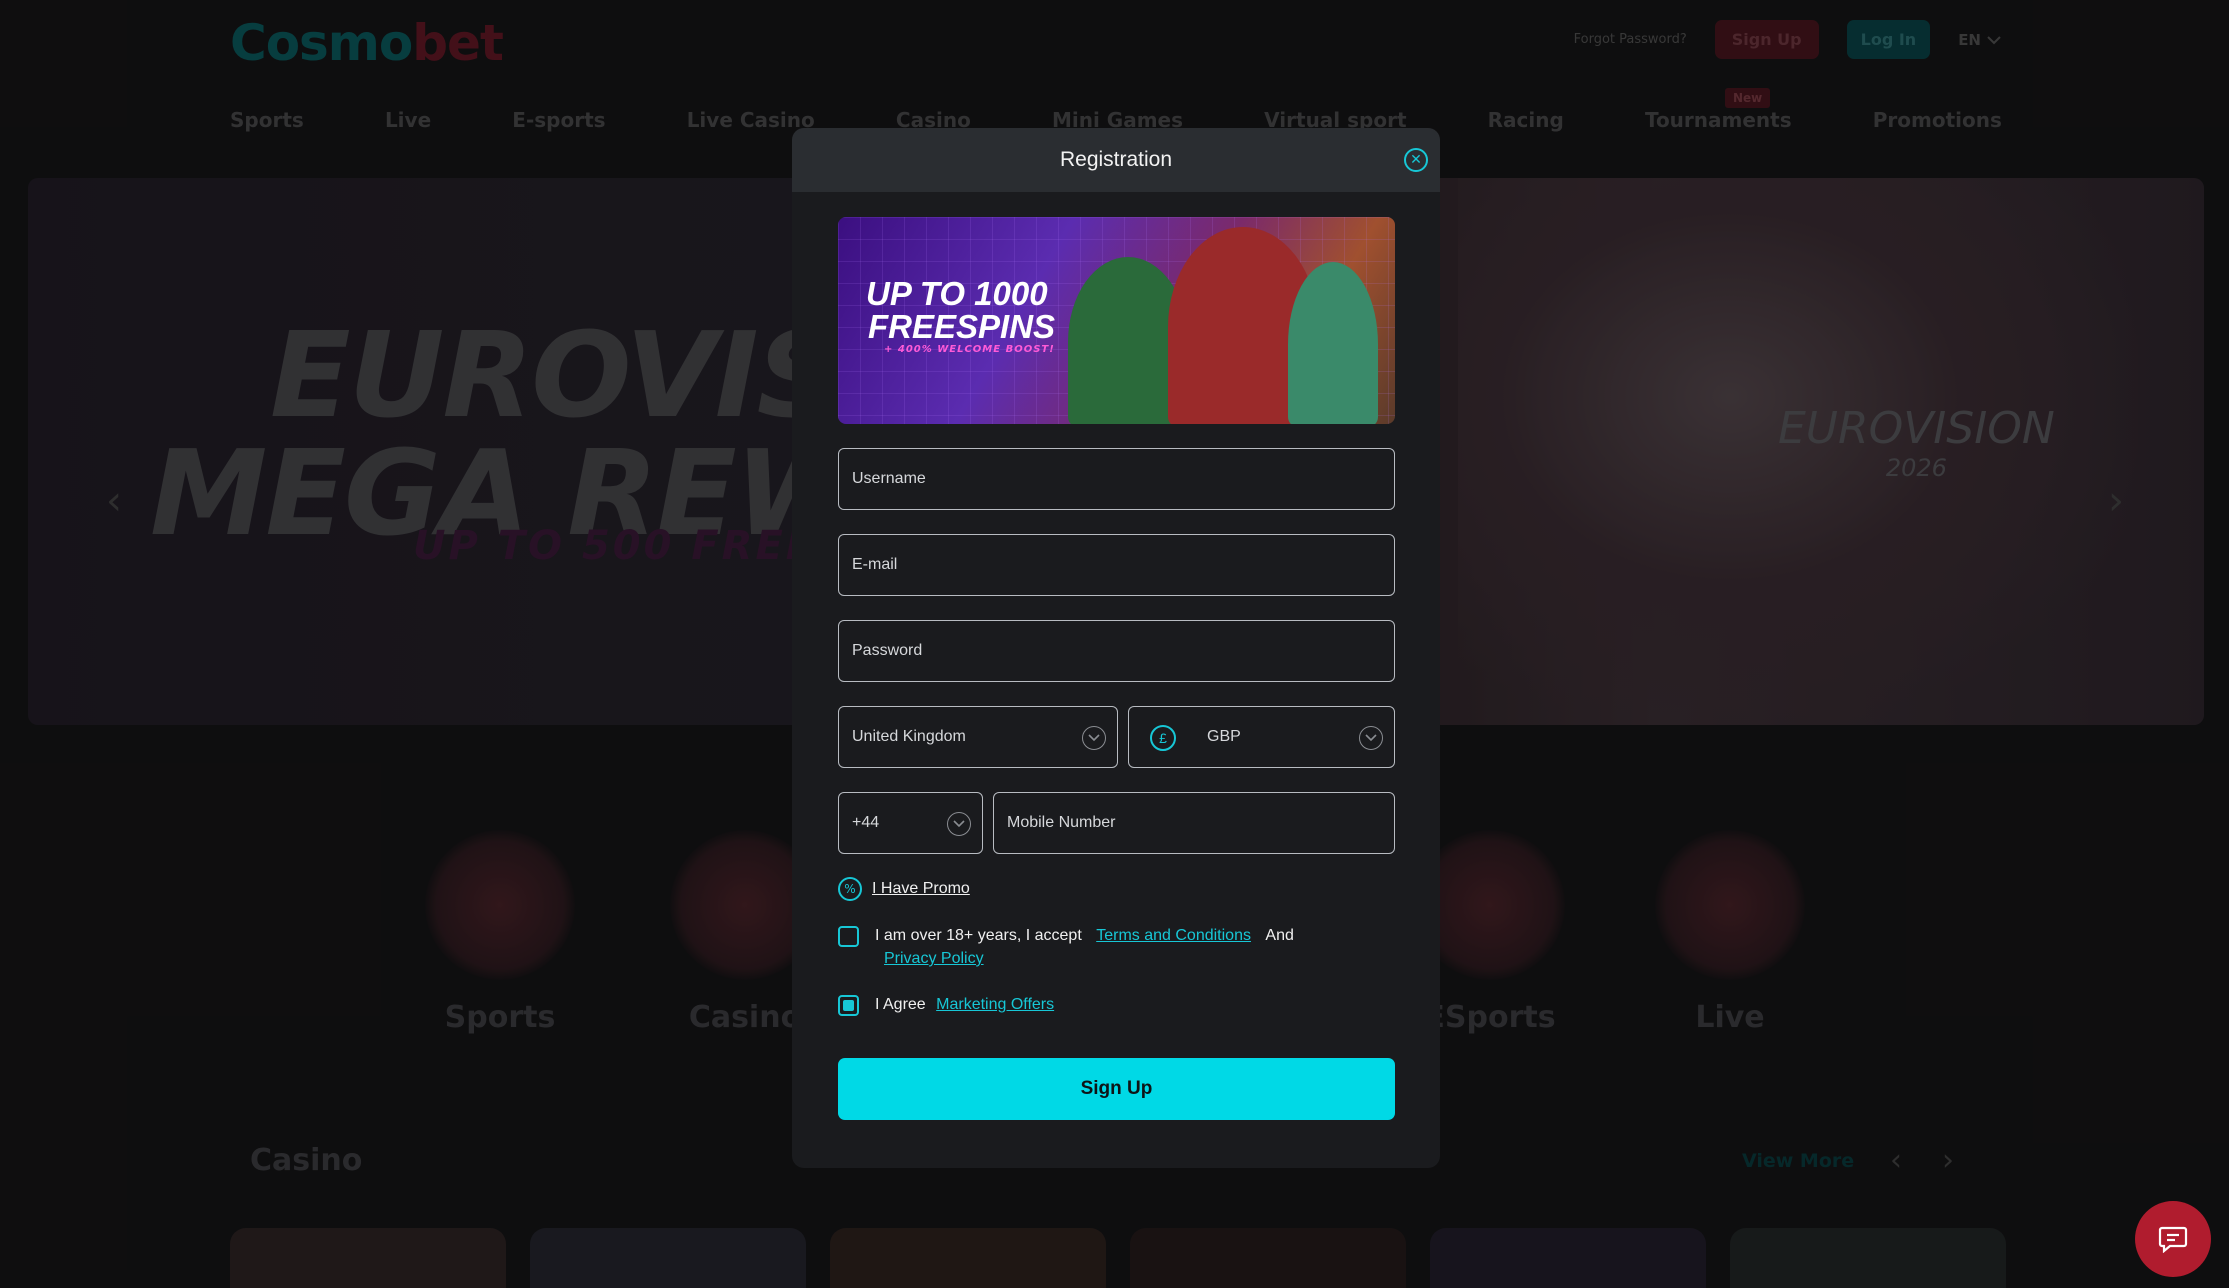 Image resolution: width=2229 pixels, height=1288 pixels. What do you see at coordinates (995, 1004) in the screenshot?
I see `marketing-offers-link: Marketing Offers` at bounding box center [995, 1004].